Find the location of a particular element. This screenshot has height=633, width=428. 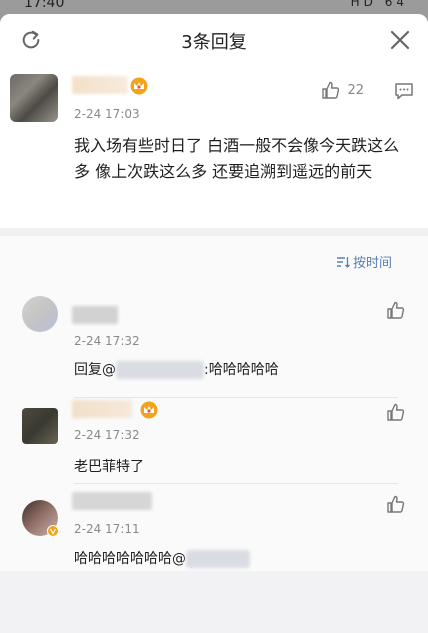

list-item: 2-24 17:11 哈哈哈哈哈哈哈@ is located at coordinates (214, 537).